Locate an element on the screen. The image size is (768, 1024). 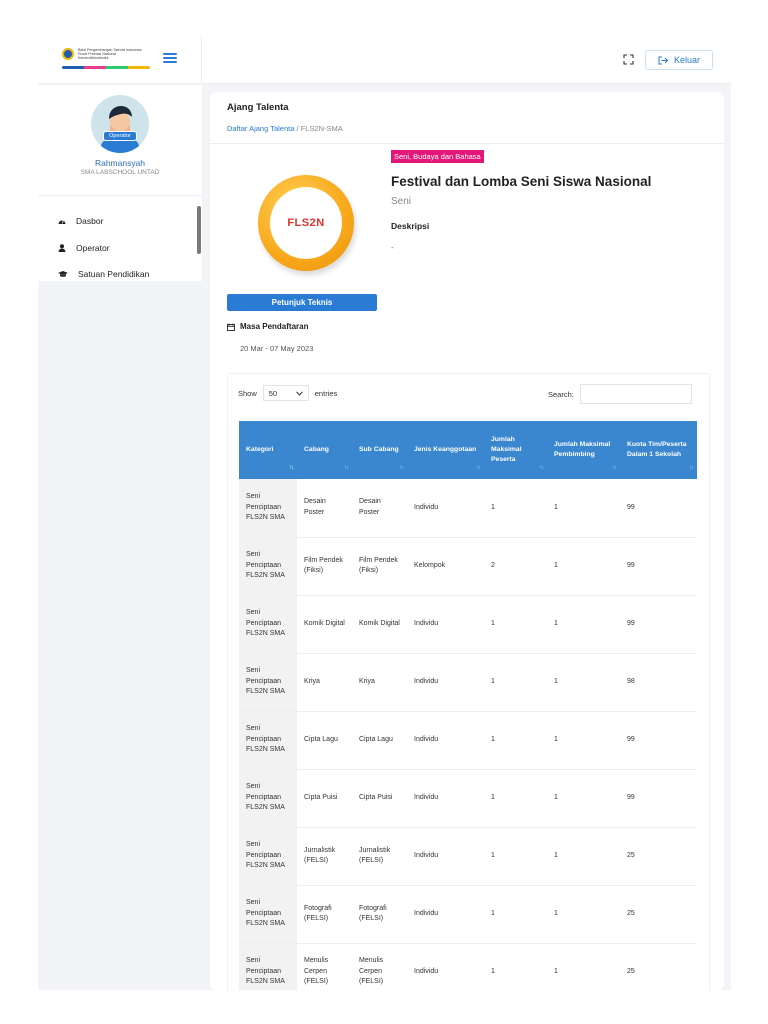
column-header-cabang: Cabang ↑↓ is located at coordinates (324, 450).